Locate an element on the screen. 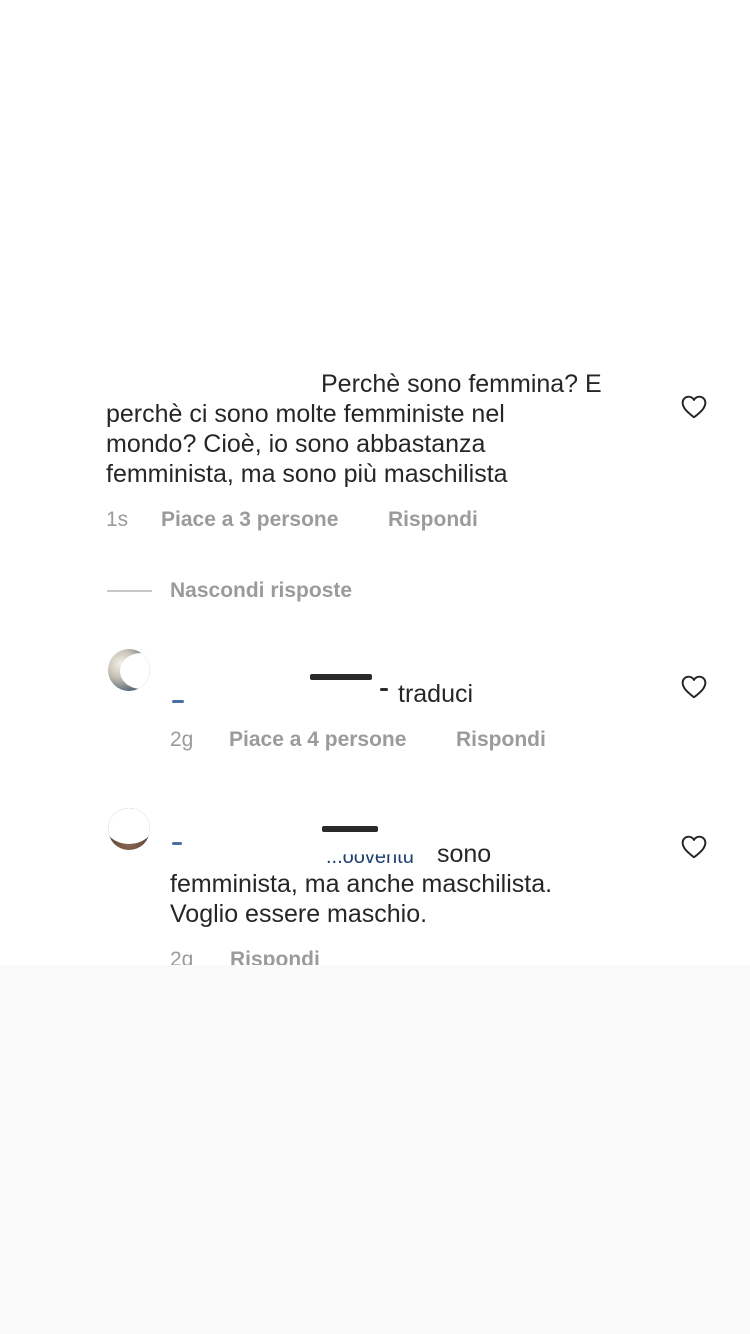 The image size is (750, 1334). hide-replies-label: Nascondi risposte is located at coordinates (261, 591).